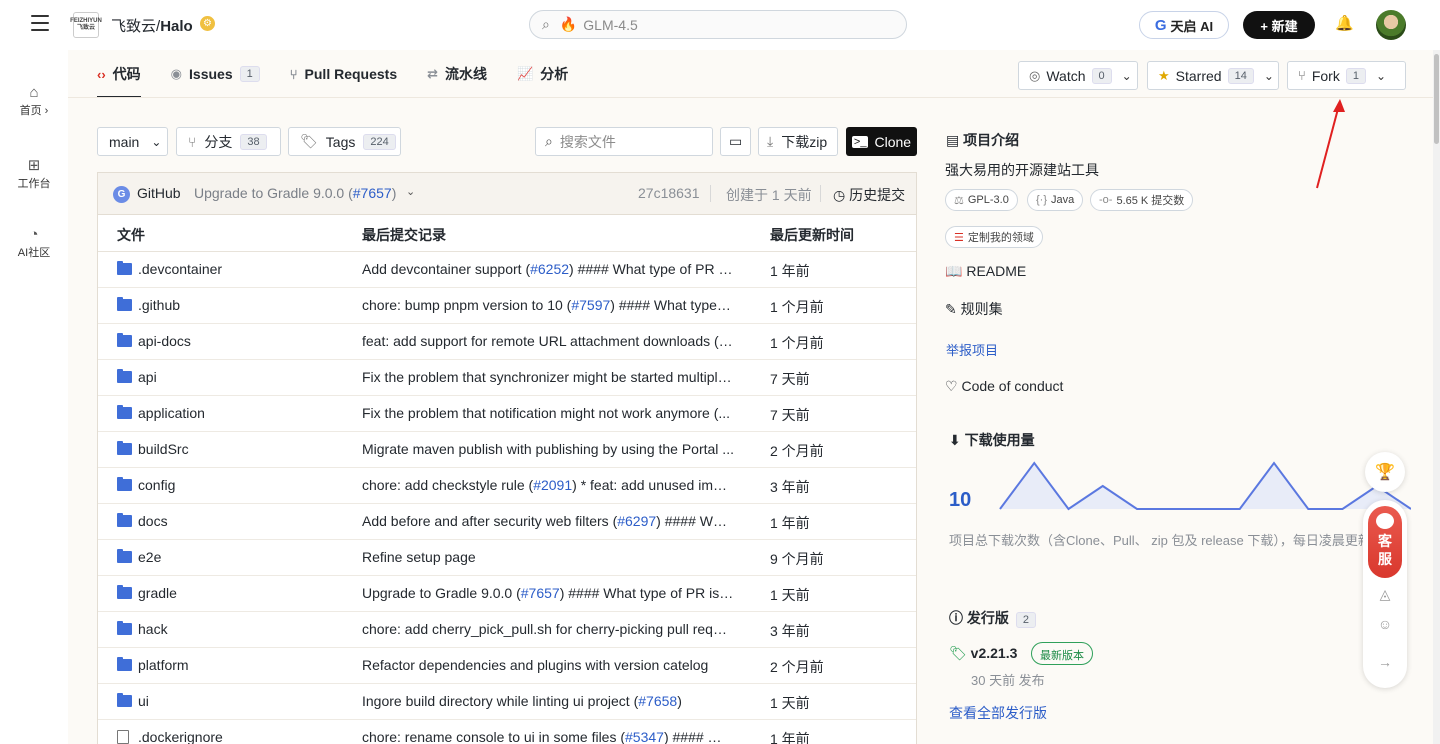 This screenshot has width=1440, height=744. What do you see at coordinates (994, 237) in the screenshot?
I see `customize-pill: ☰ 定制我的领域` at bounding box center [994, 237].